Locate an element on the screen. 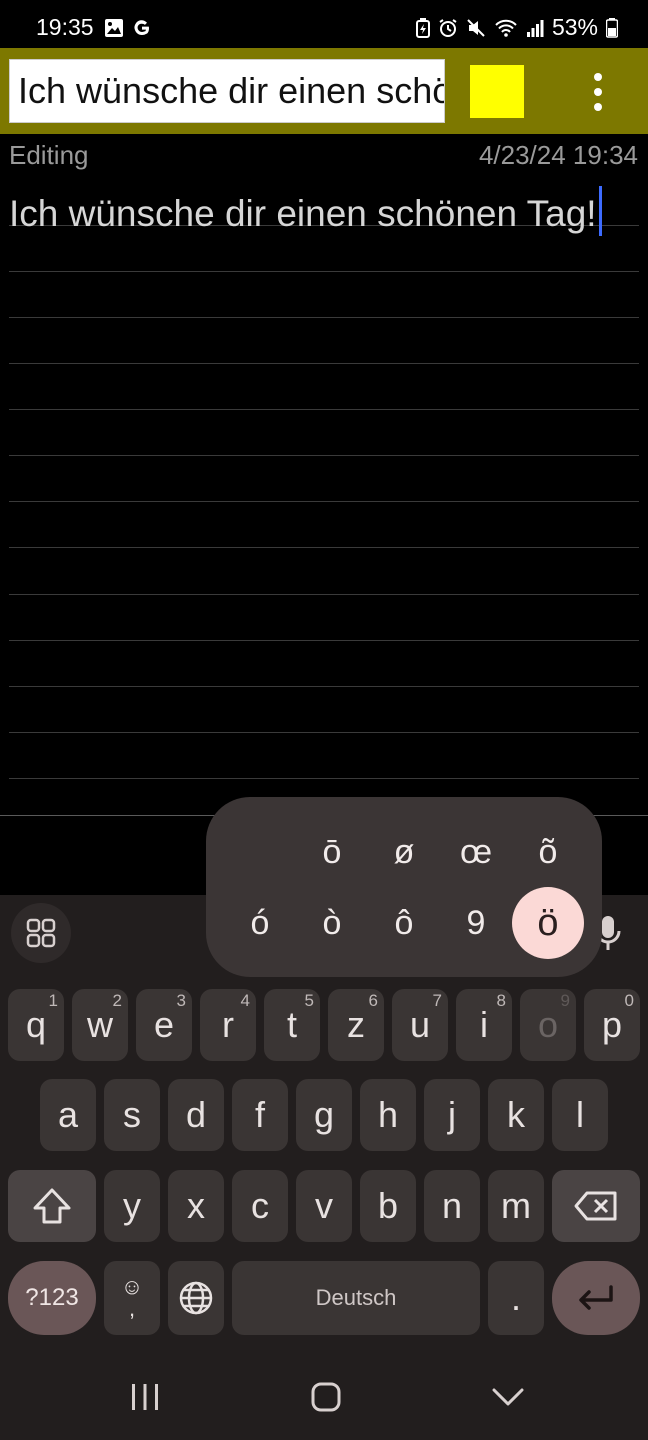  accent-option-selected: ö is located at coordinates (548, 923).